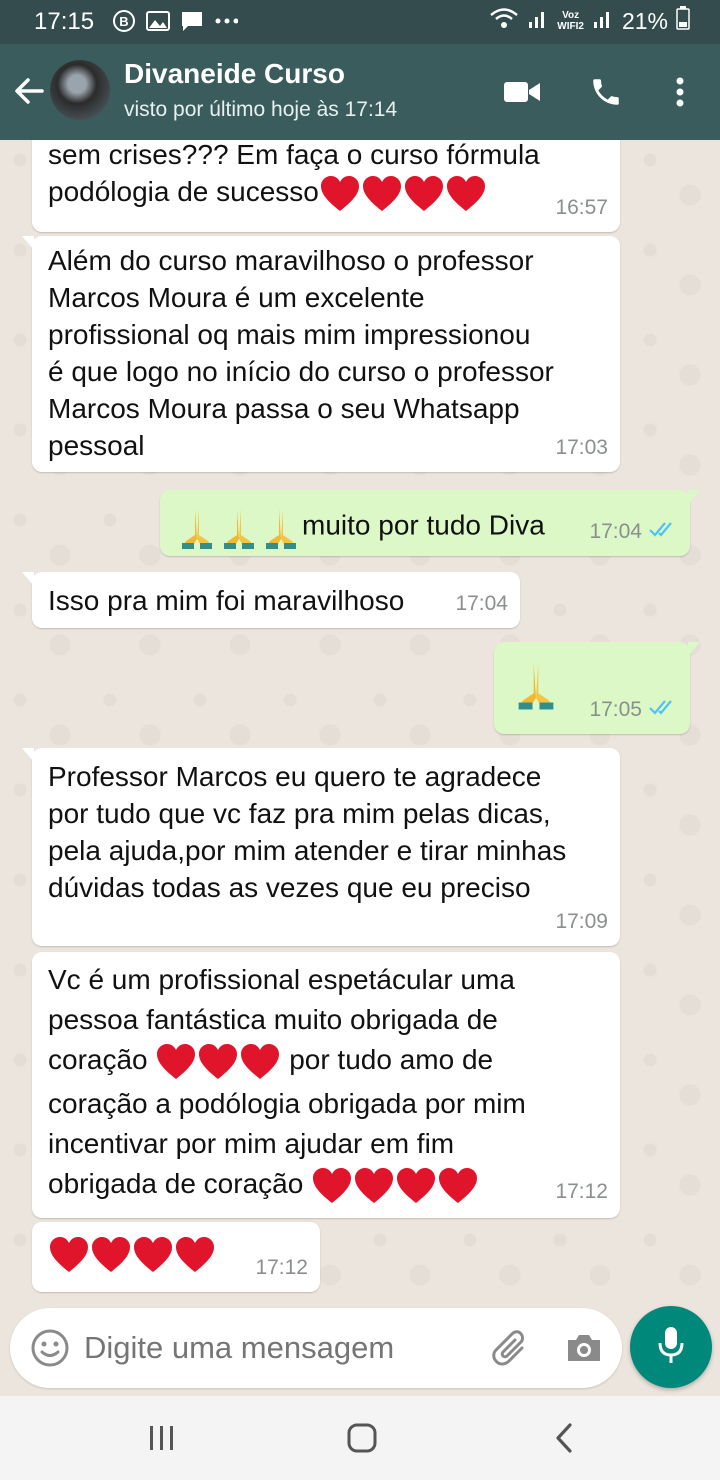 The image size is (720, 1480). What do you see at coordinates (287, 1103) in the screenshot?
I see `message-line: coração a podólogia obrigada por mim` at bounding box center [287, 1103].